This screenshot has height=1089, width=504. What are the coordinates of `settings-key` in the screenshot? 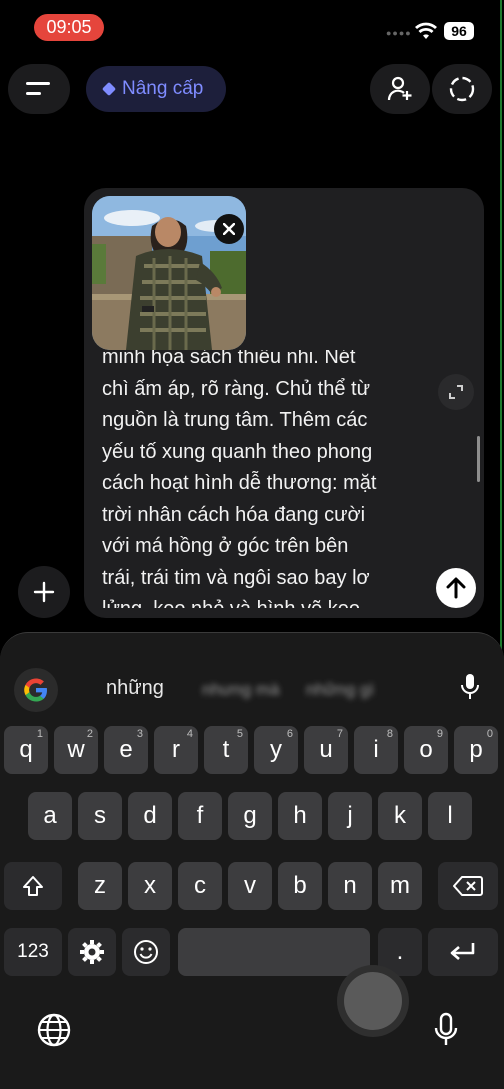 It's located at (92, 952).